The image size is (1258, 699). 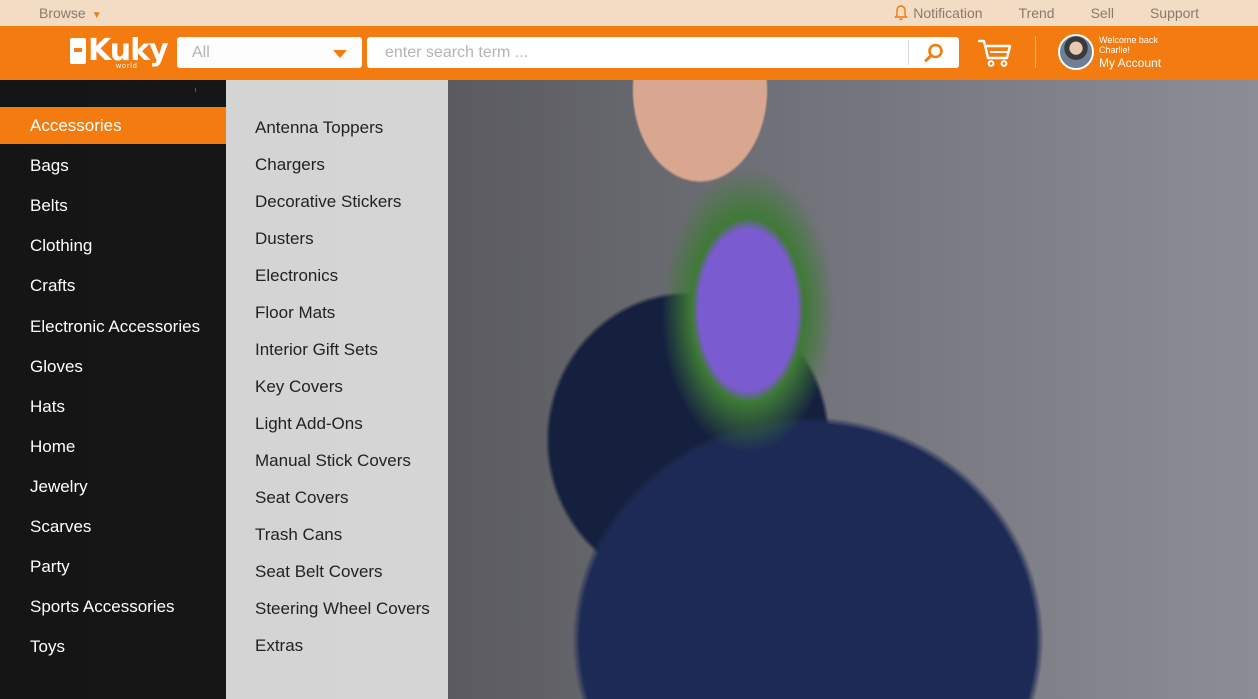 What do you see at coordinates (1102, 13) in the screenshot?
I see `sell-link: Sell` at bounding box center [1102, 13].